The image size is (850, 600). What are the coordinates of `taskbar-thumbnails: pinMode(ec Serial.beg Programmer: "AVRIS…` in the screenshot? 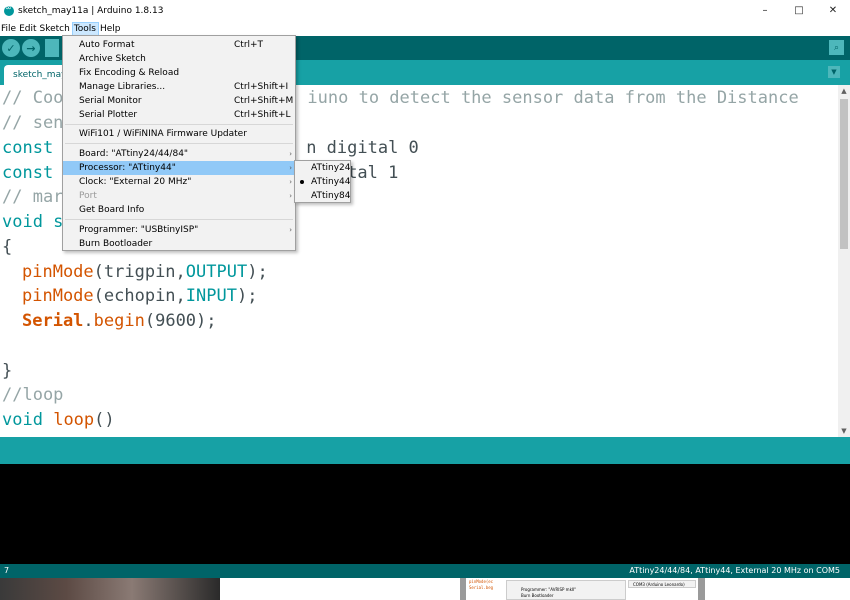 It's located at (425, 589).